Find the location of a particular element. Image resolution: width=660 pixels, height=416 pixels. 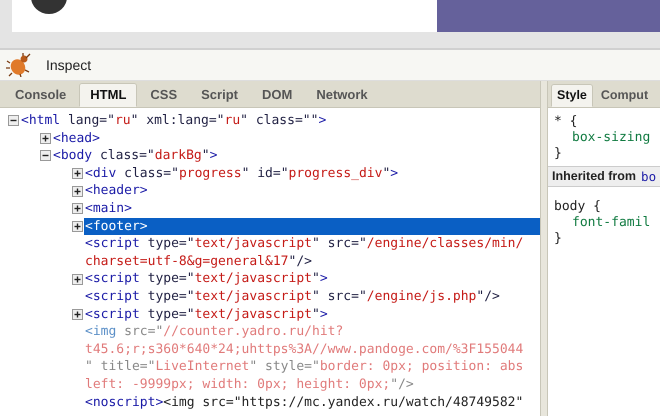

css-declaration: box-sizing is located at coordinates (611, 138).